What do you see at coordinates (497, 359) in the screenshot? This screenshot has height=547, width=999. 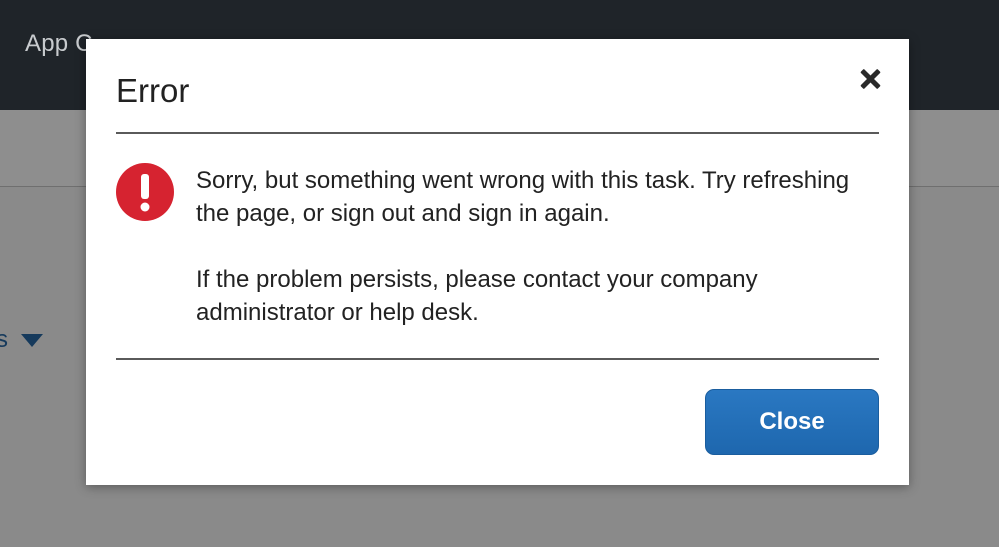 I see `footer-divider` at bounding box center [497, 359].